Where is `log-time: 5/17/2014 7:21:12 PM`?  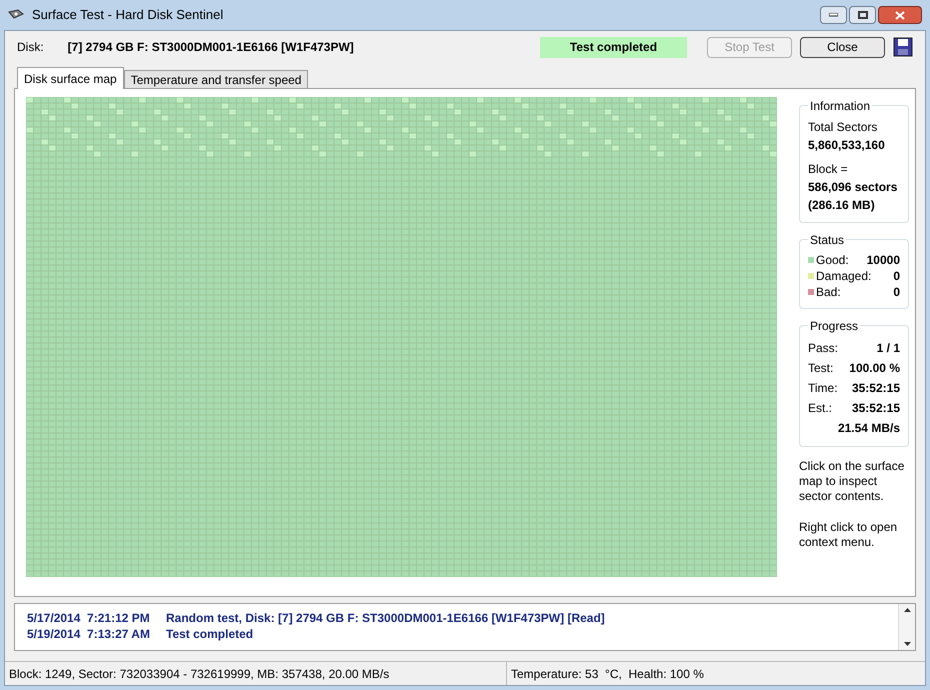
log-time: 5/17/2014 7:21:12 PM is located at coordinates (89, 618).